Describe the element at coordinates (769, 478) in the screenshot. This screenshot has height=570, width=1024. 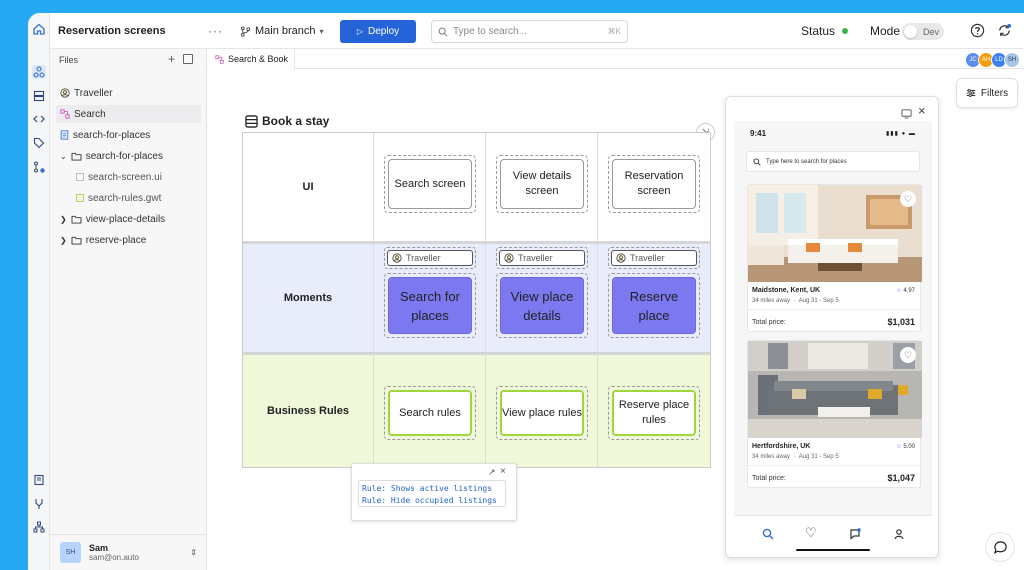
I see `price-label: Total price:` at that location.